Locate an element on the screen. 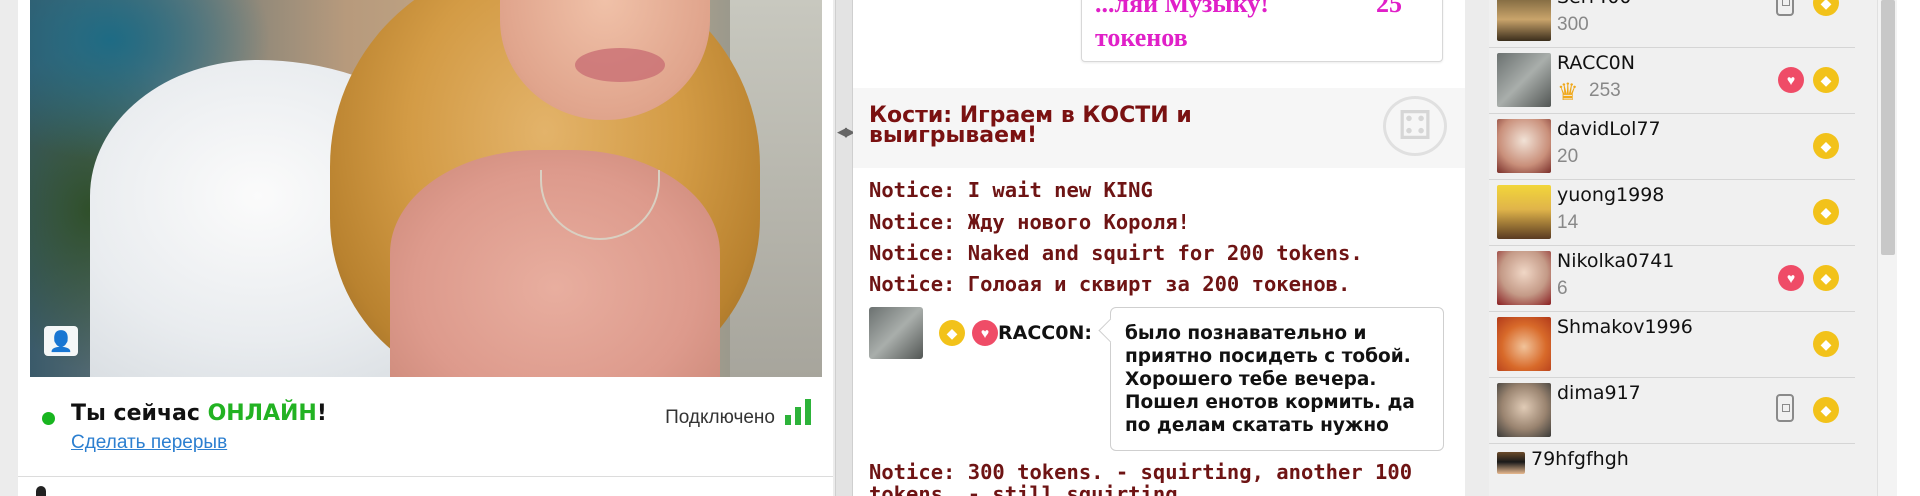 The width and height of the screenshot is (1920, 496). notice-message: Notice: I wait new KING is located at coordinates (1011, 190).